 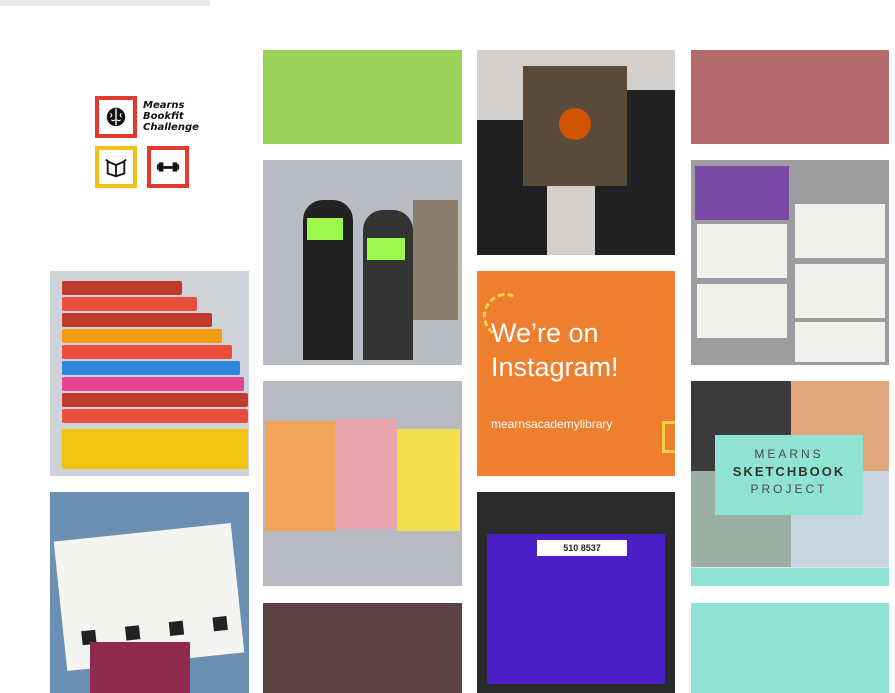 What do you see at coordinates (790, 262) in the screenshot?
I see `art-cards-photo` at bounding box center [790, 262].